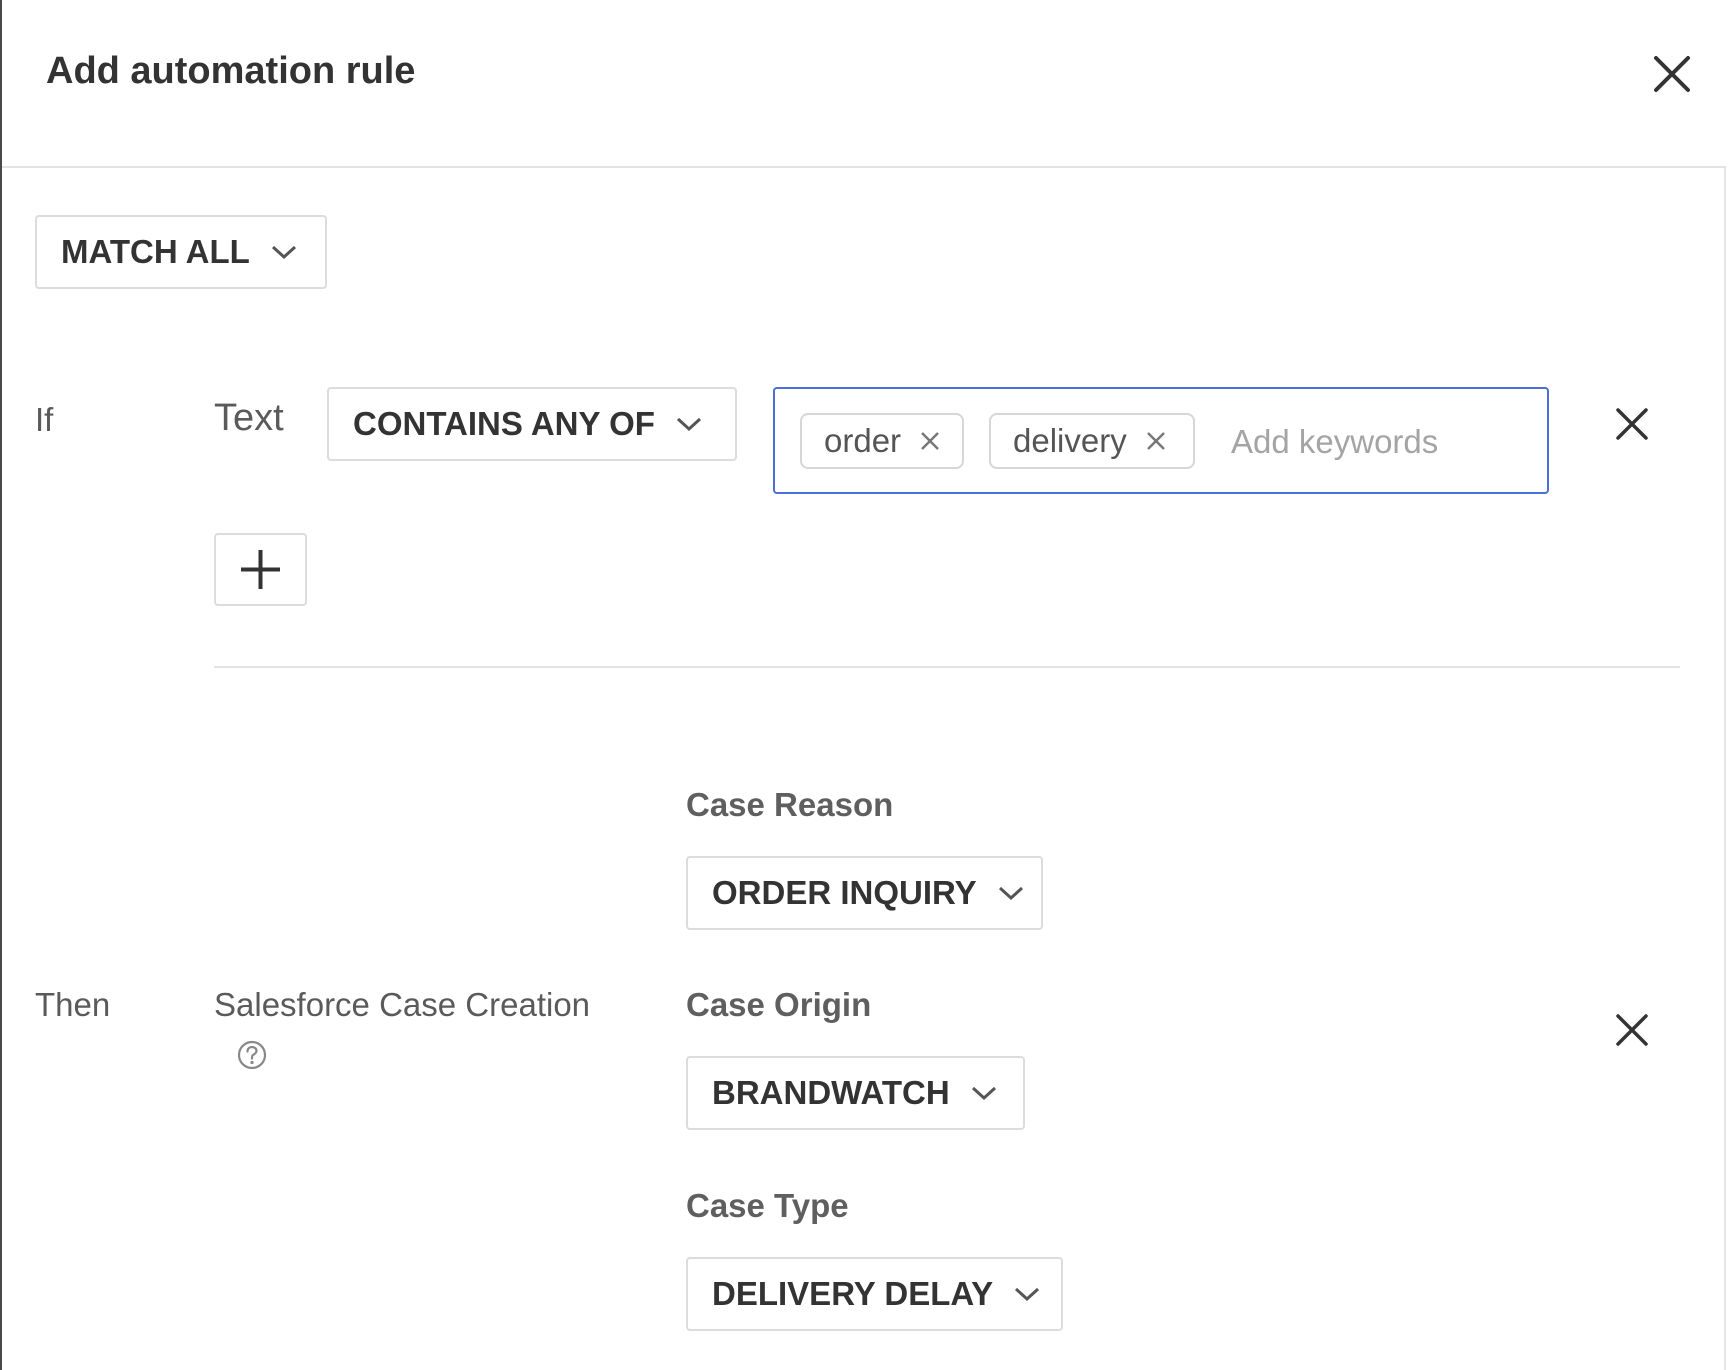 This screenshot has width=1728, height=1370. I want to click on condition-operator-value: CONTAINS ANY OF, so click(504, 423).